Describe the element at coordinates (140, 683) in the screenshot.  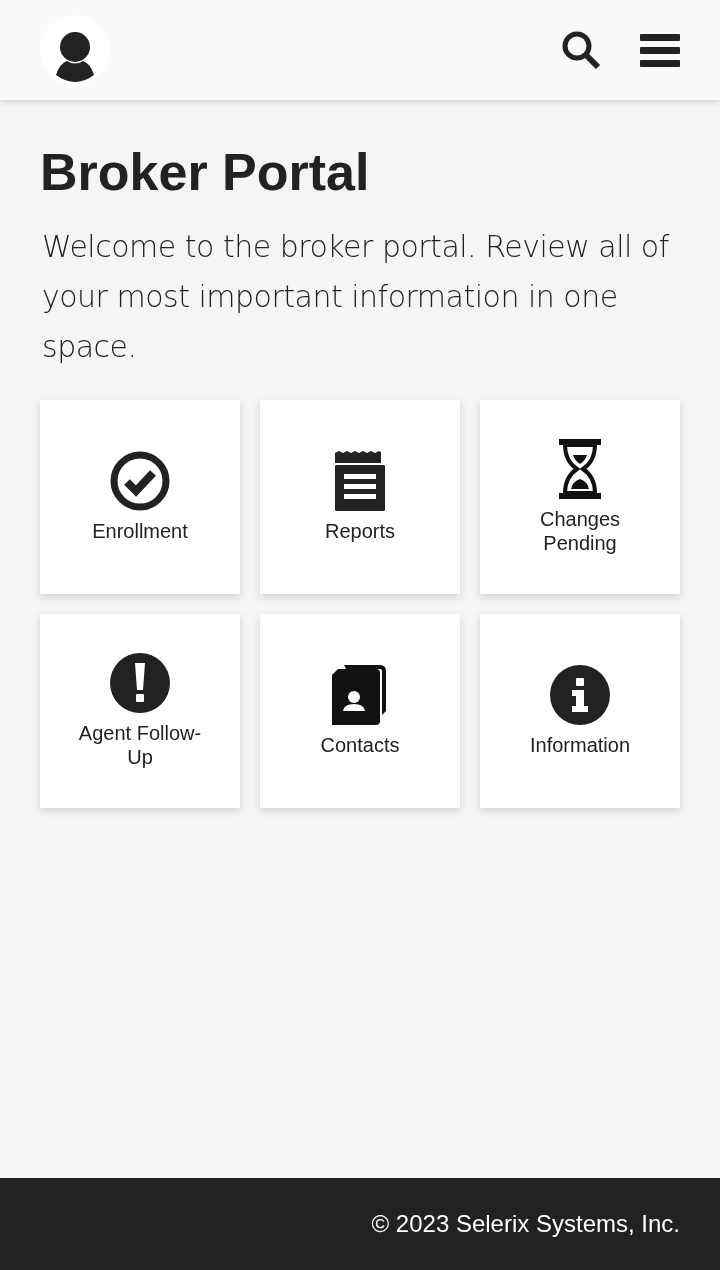
I see `exclamation-circle-icon` at that location.